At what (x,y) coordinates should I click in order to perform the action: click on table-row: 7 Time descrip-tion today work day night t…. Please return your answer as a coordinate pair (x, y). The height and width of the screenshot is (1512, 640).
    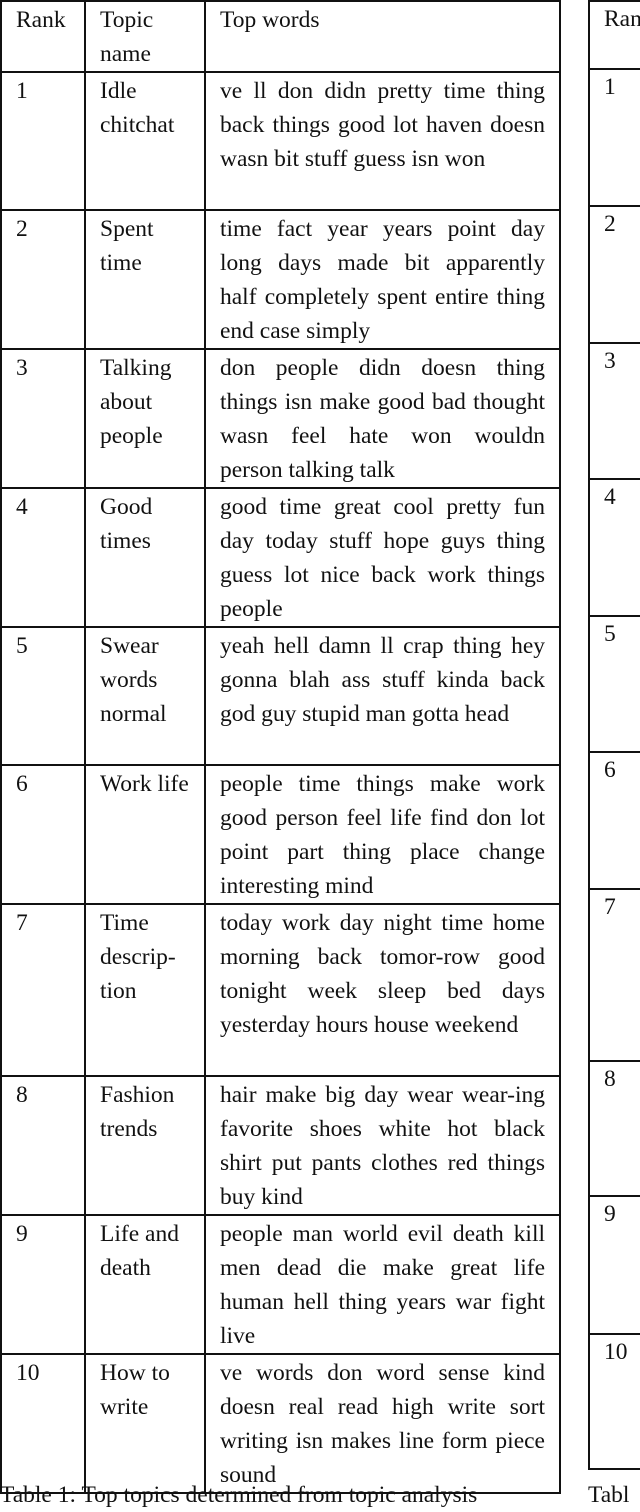
    Looking at the image, I should click on (280, 990).